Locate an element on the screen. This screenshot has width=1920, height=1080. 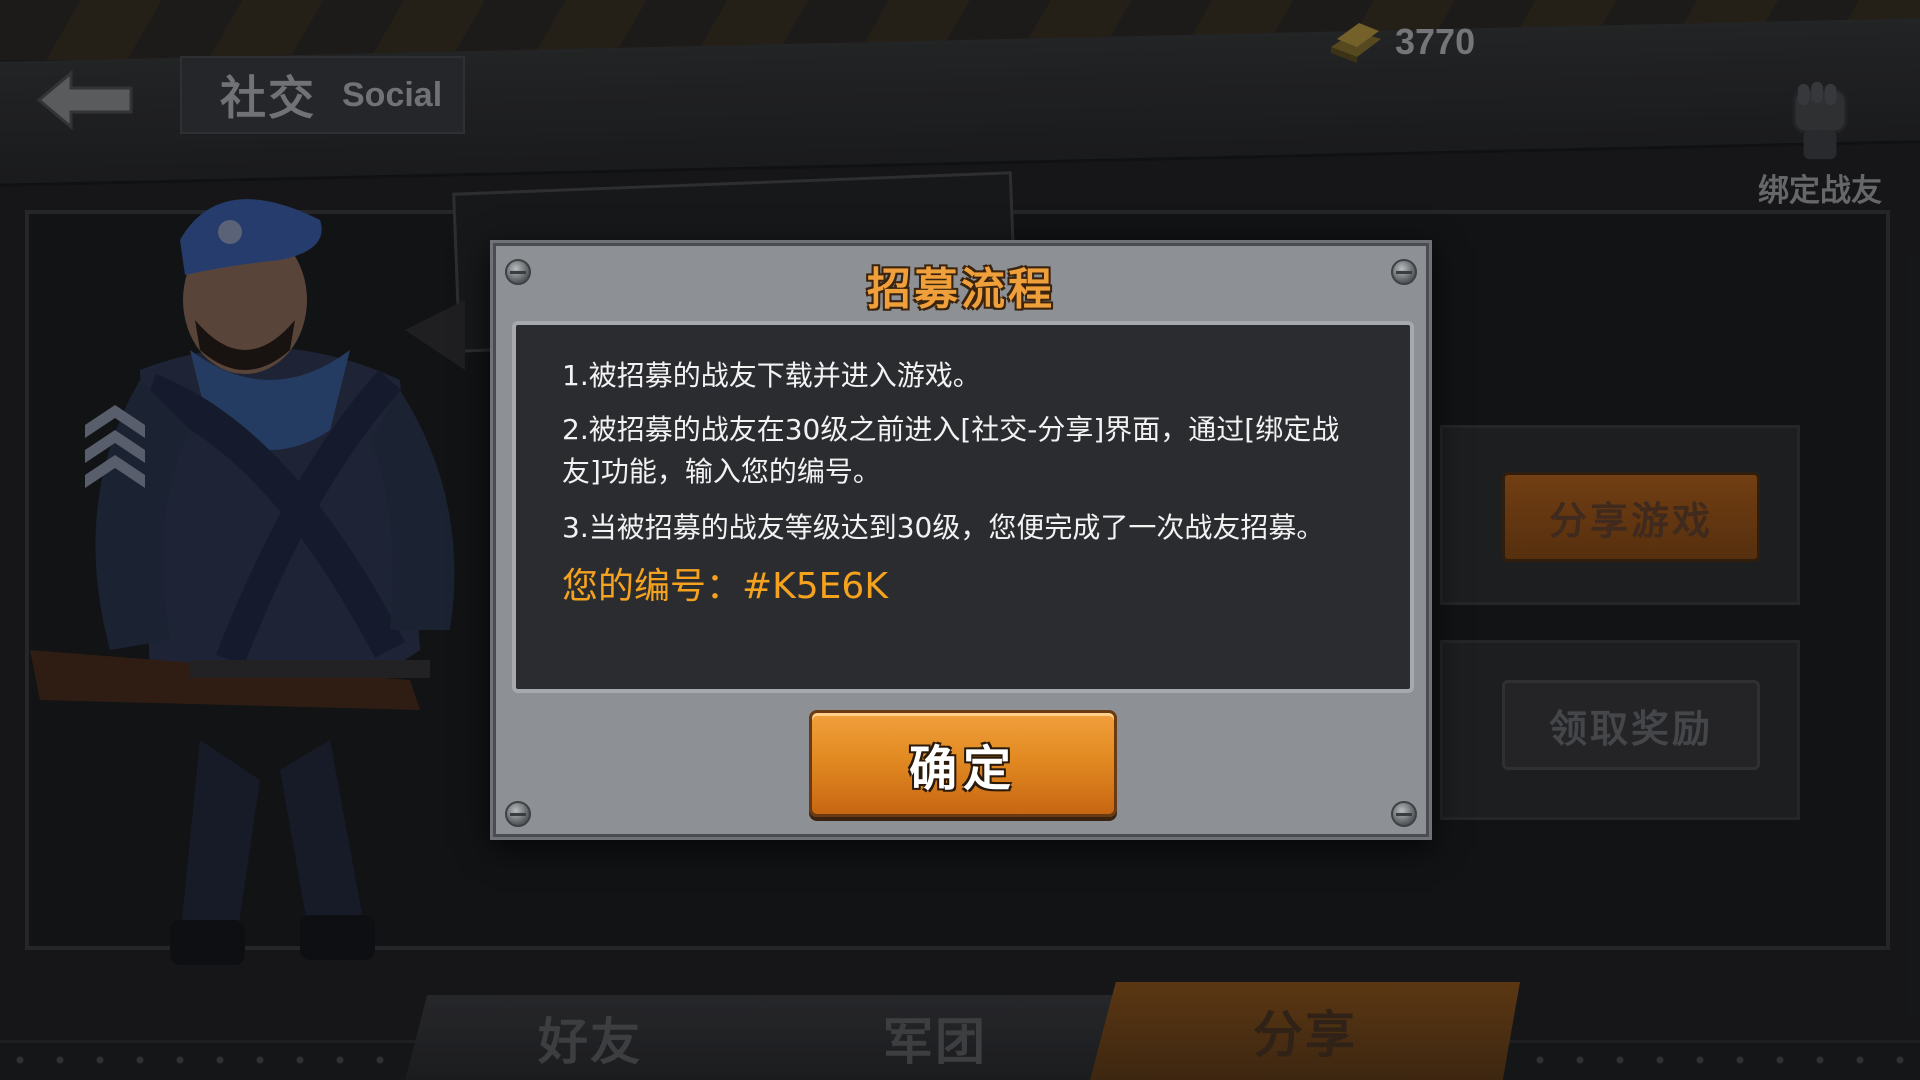
step-1-text: 1.被招募的战友下载并进入游戏。 is located at coordinates (771, 375).